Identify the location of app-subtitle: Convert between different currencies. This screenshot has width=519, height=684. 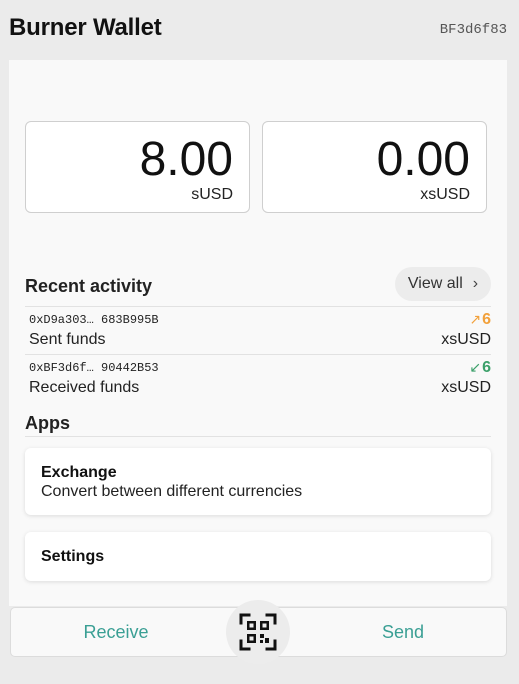
(172, 491).